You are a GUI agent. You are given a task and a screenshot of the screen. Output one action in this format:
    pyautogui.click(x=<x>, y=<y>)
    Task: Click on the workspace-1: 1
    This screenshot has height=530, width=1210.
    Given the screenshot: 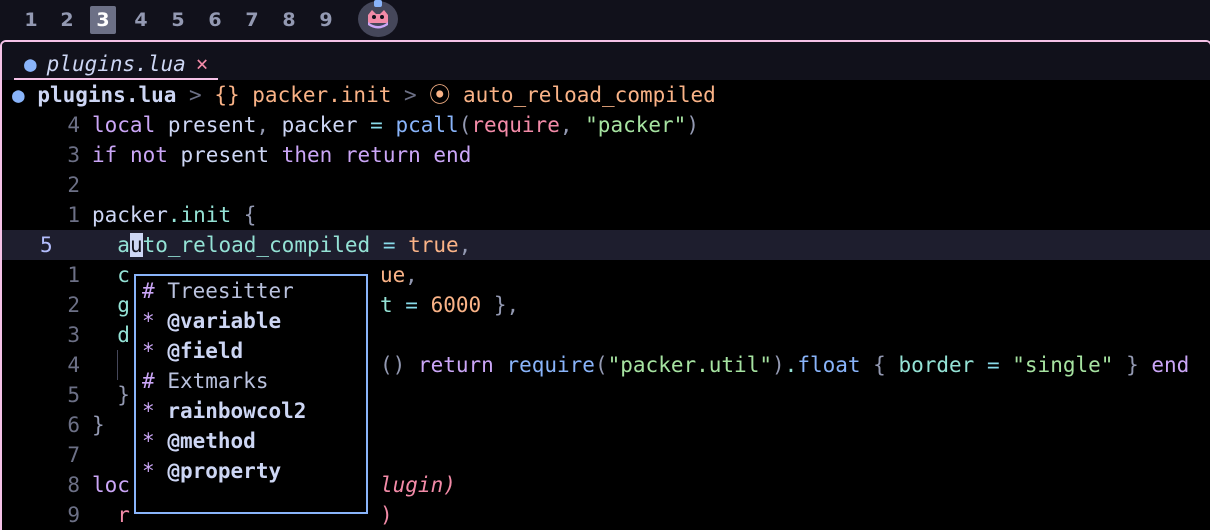 What is the action you would take?
    pyautogui.click(x=31, y=20)
    